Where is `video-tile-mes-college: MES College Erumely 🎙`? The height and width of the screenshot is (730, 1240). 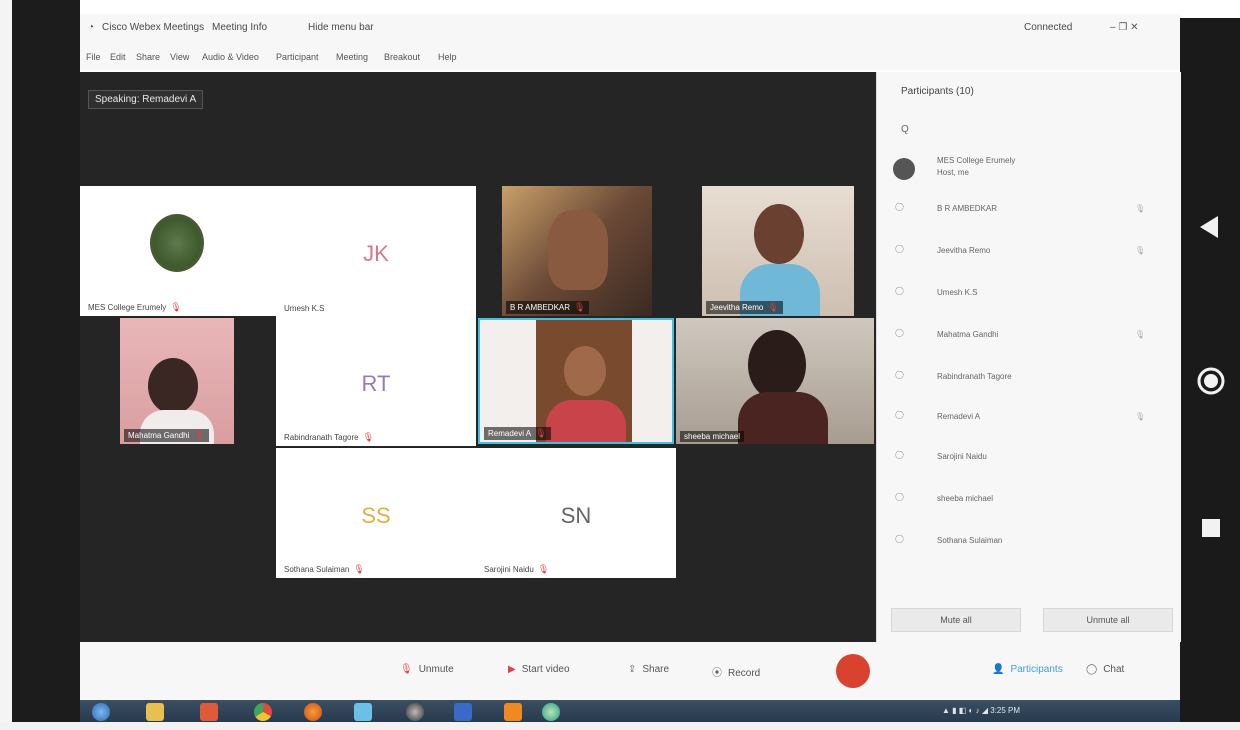 video-tile-mes-college: MES College Erumely 🎙 is located at coordinates (178, 251).